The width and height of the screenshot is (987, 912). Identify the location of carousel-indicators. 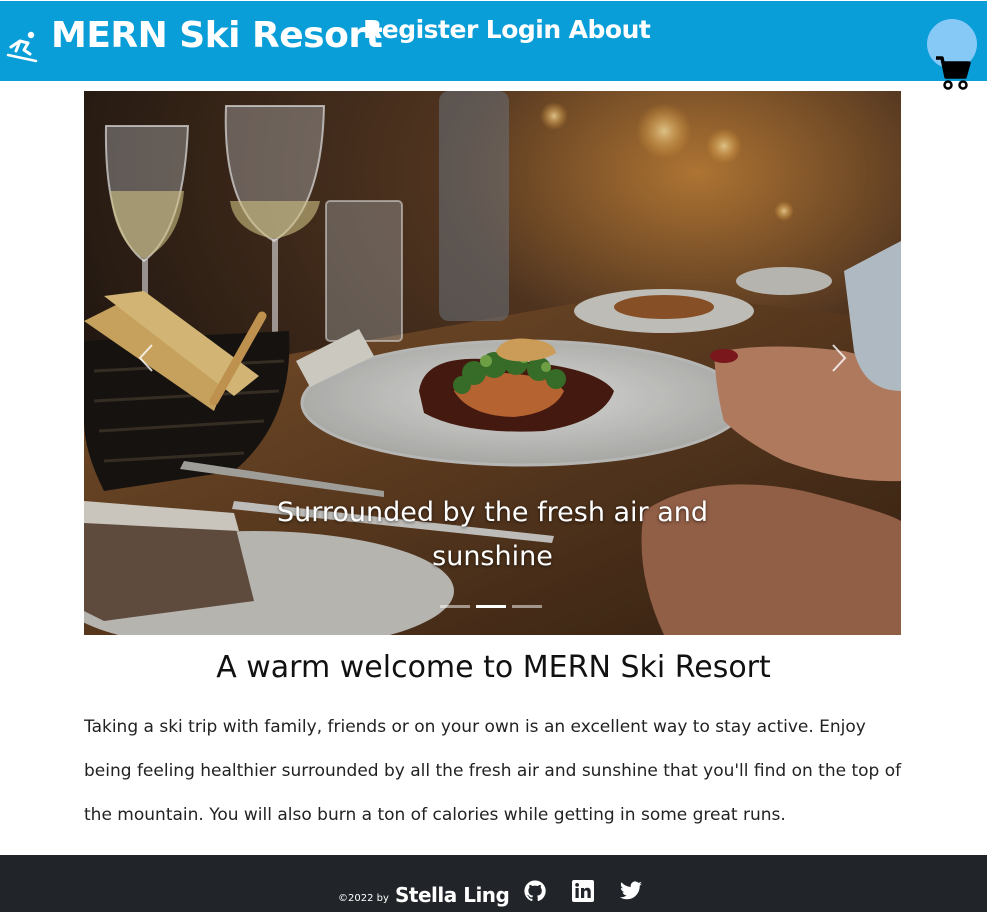
(491, 606).